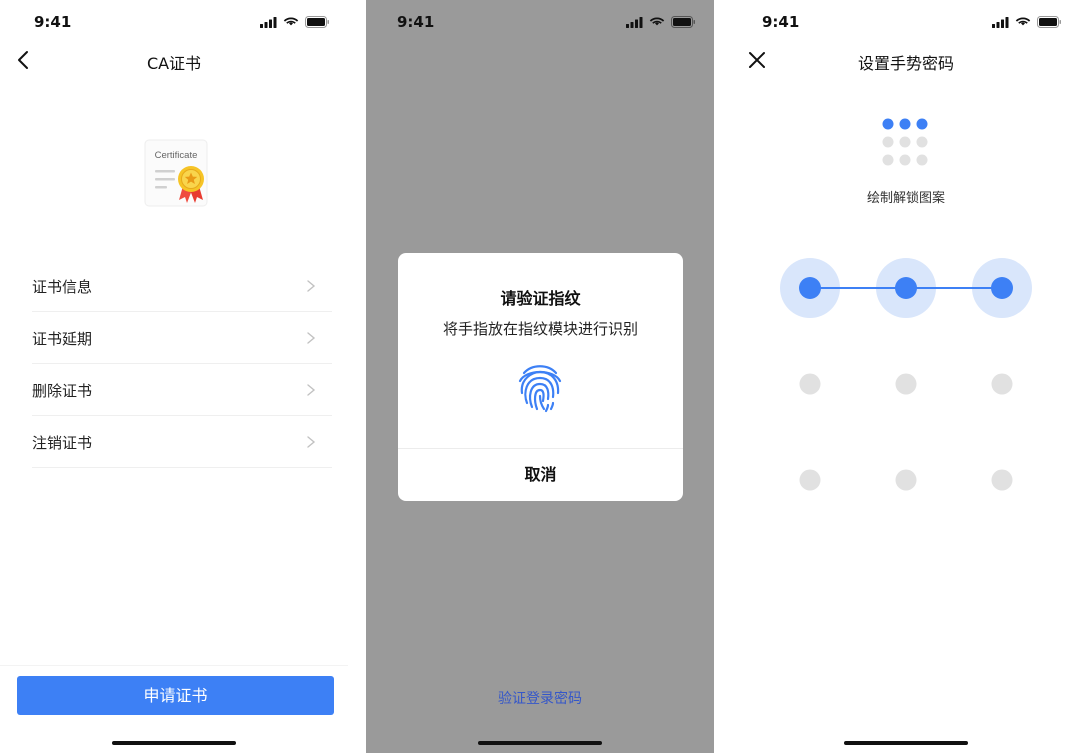 This screenshot has height=753, width=1080. What do you see at coordinates (540, 698) in the screenshot?
I see `verify-login-password-link: 验证登录密码` at bounding box center [540, 698].